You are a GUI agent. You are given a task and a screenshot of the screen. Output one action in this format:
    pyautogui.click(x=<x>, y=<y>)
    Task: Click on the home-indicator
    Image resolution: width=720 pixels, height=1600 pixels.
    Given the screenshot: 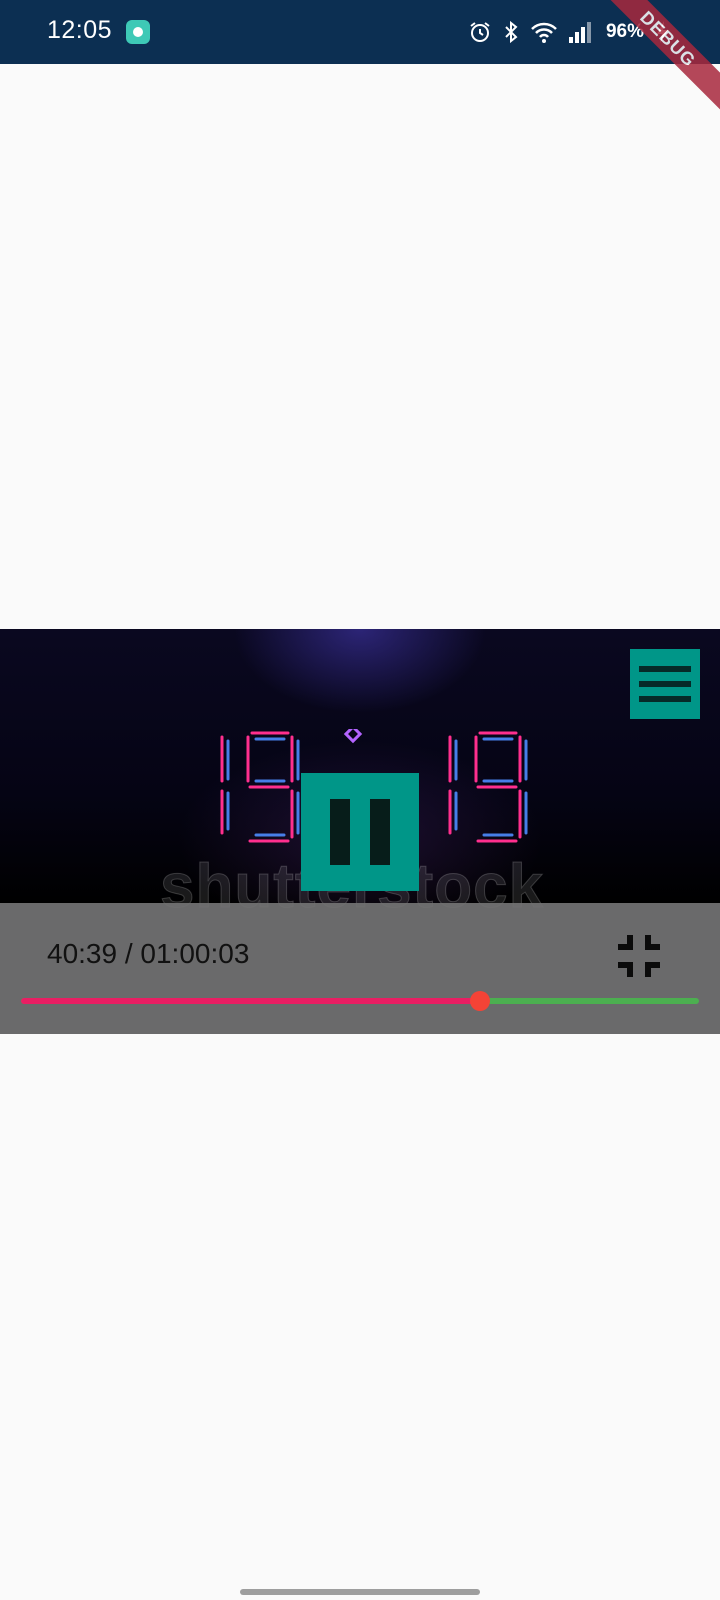 What is the action you would take?
    pyautogui.click(x=360, y=1592)
    